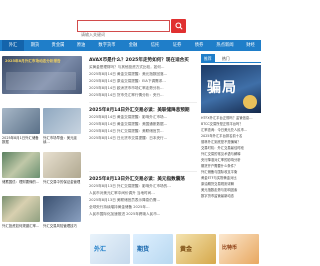 The image size is (320, 266). I want to click on list-item: 德林外汇到底是不是骗局？, so click(231, 142).